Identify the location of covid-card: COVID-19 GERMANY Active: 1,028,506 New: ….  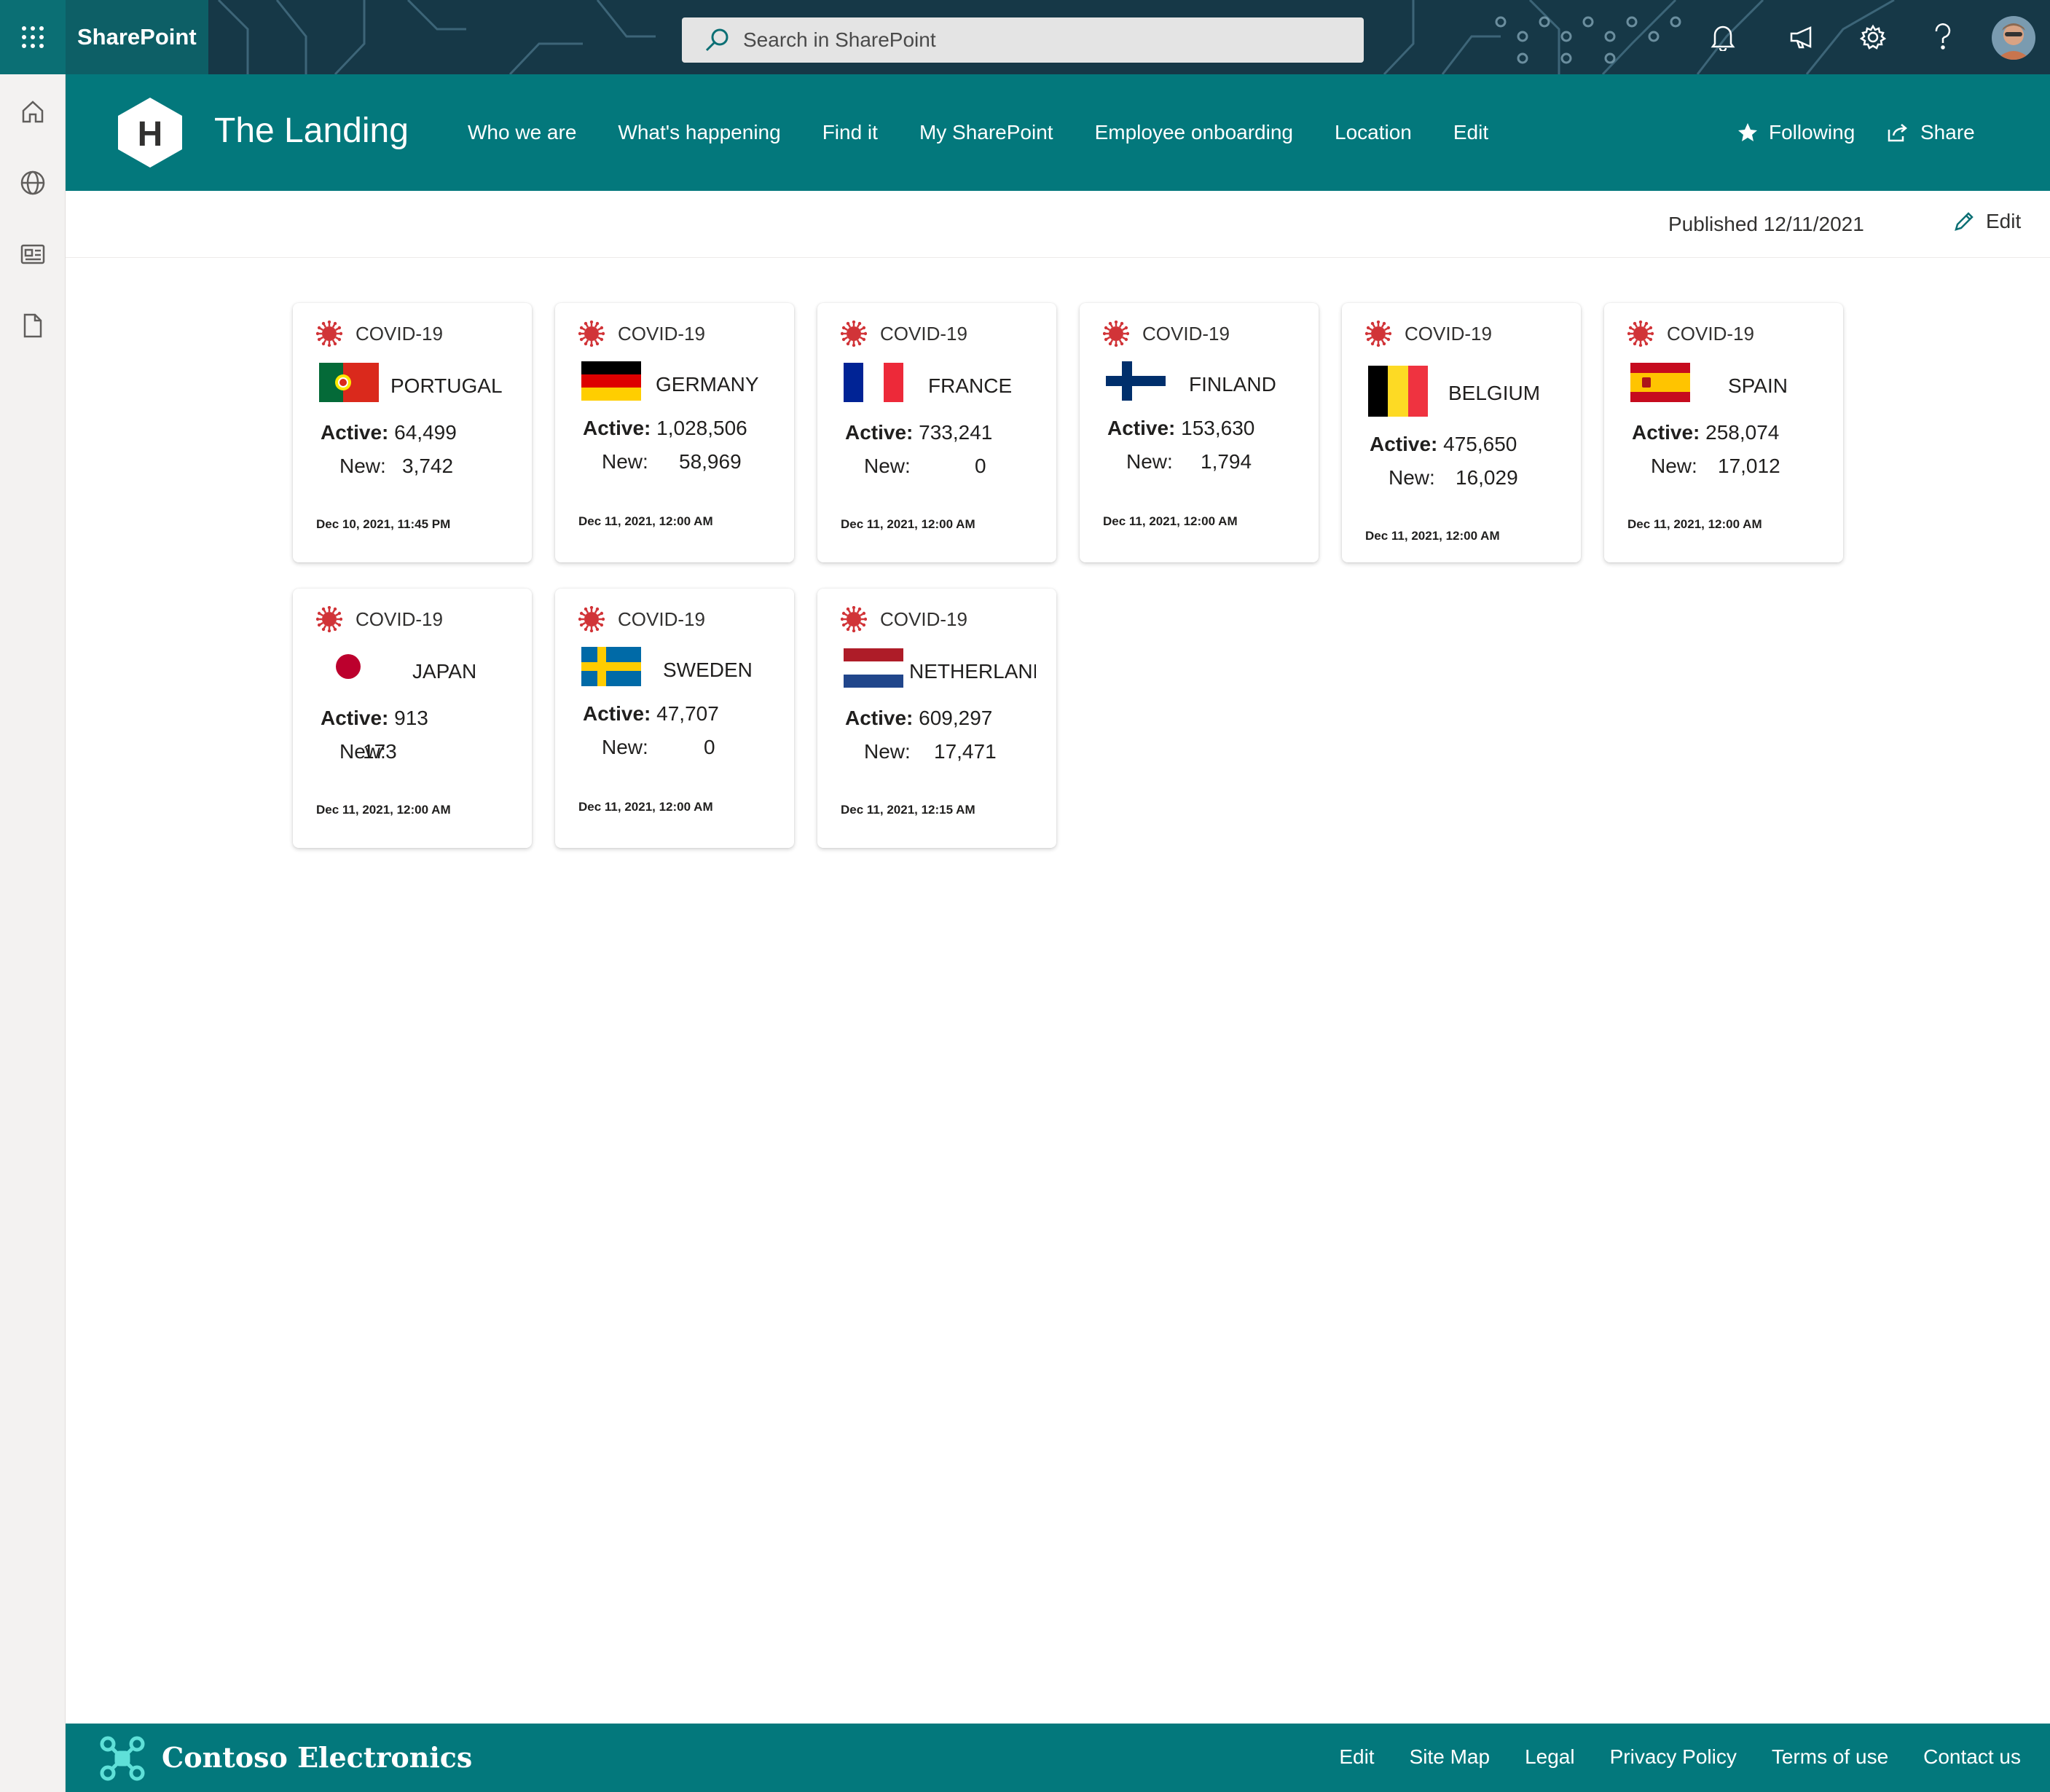
(674, 433).